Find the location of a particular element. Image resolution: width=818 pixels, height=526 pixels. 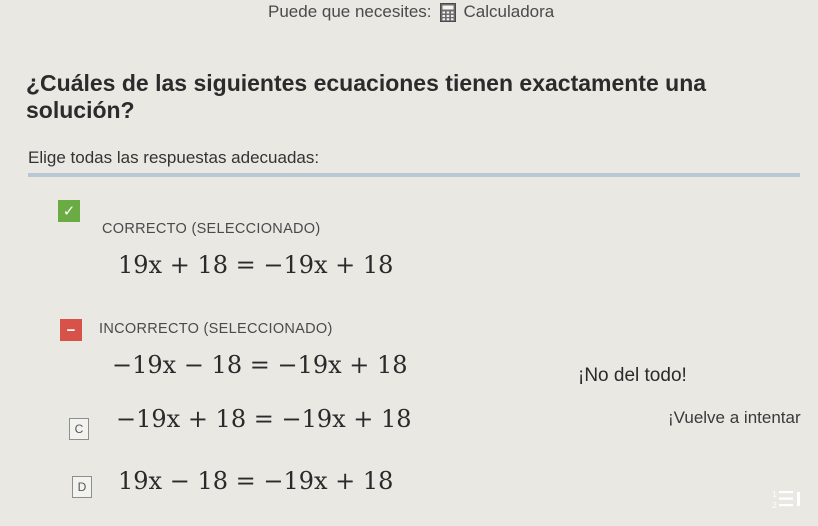

choice-a-status: CORRECTO (SELECCIONADO) is located at coordinates (211, 229).